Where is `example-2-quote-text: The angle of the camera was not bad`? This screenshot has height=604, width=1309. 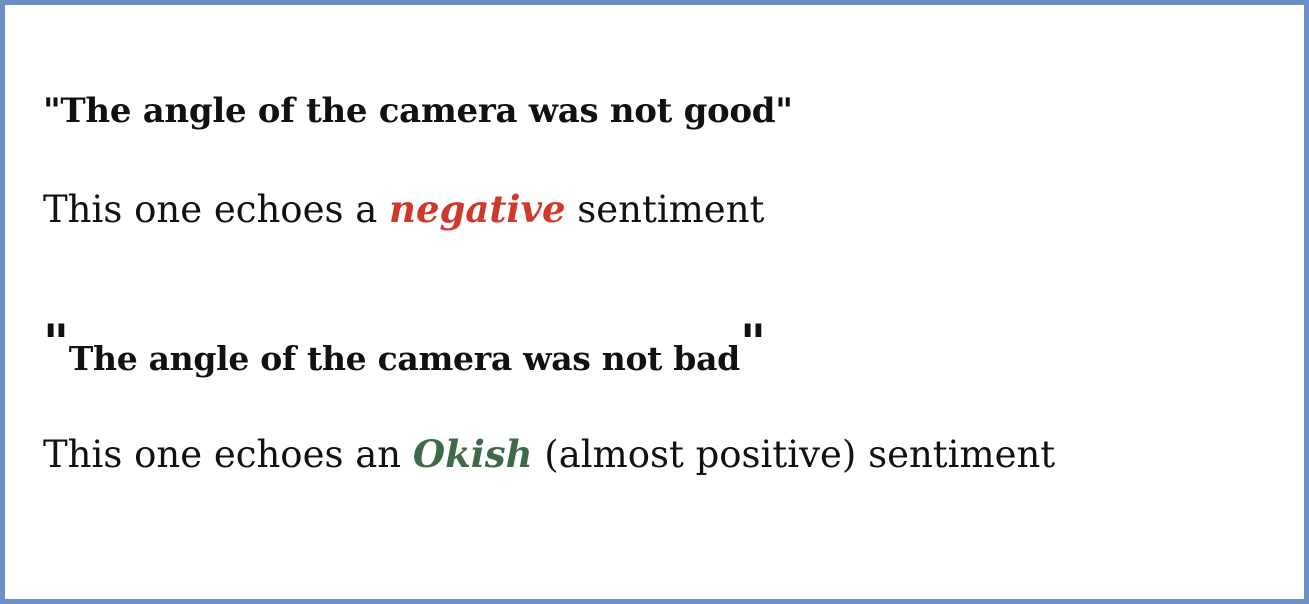 example-2-quote-text: The angle of the camera was not bad is located at coordinates (404, 358).